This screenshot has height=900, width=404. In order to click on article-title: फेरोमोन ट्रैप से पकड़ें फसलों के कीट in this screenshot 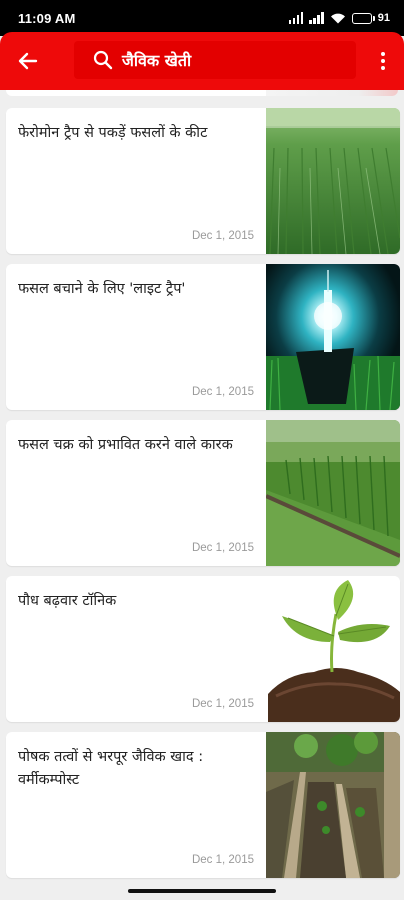, I will do `click(113, 133)`.